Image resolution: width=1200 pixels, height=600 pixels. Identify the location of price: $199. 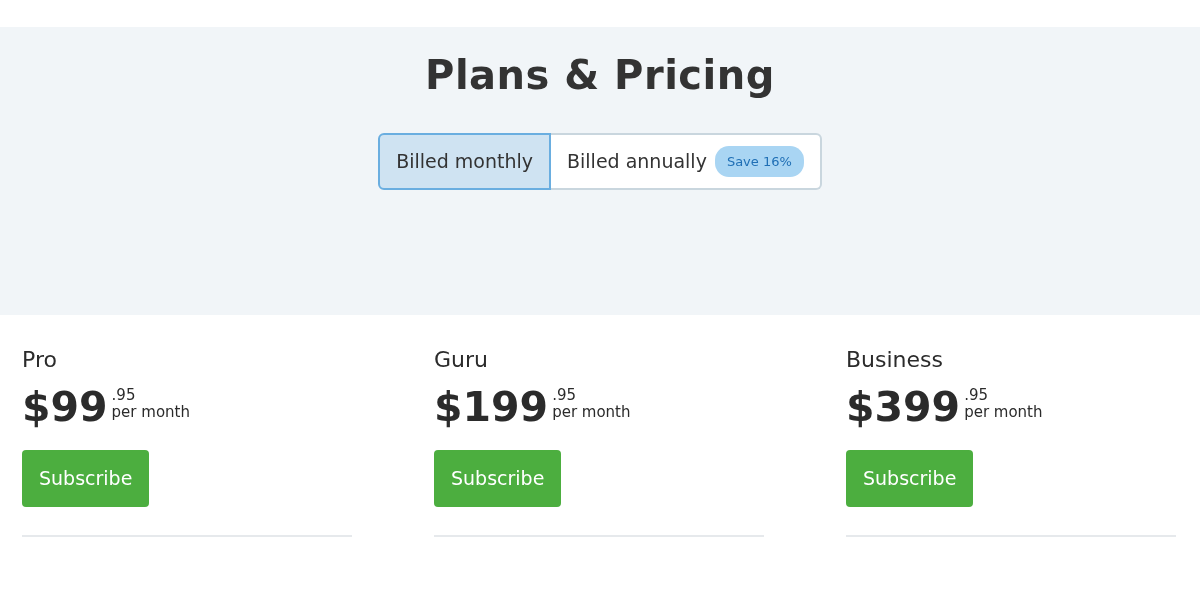
(491, 408).